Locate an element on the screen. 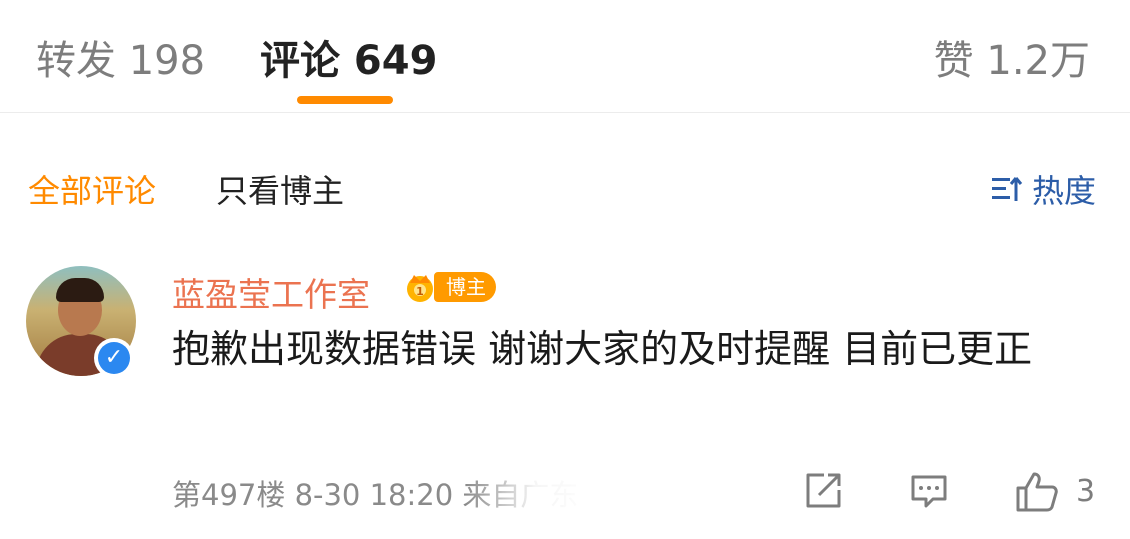  like-icon is located at coordinates (1037, 492).